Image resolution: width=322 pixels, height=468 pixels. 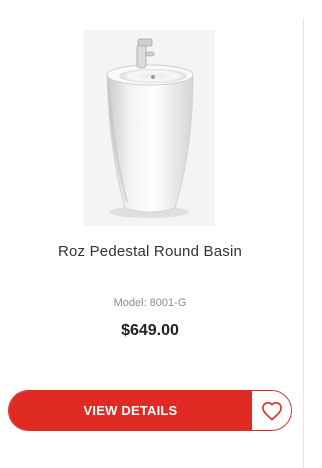 I want to click on wishlist-button, so click(x=271, y=410).